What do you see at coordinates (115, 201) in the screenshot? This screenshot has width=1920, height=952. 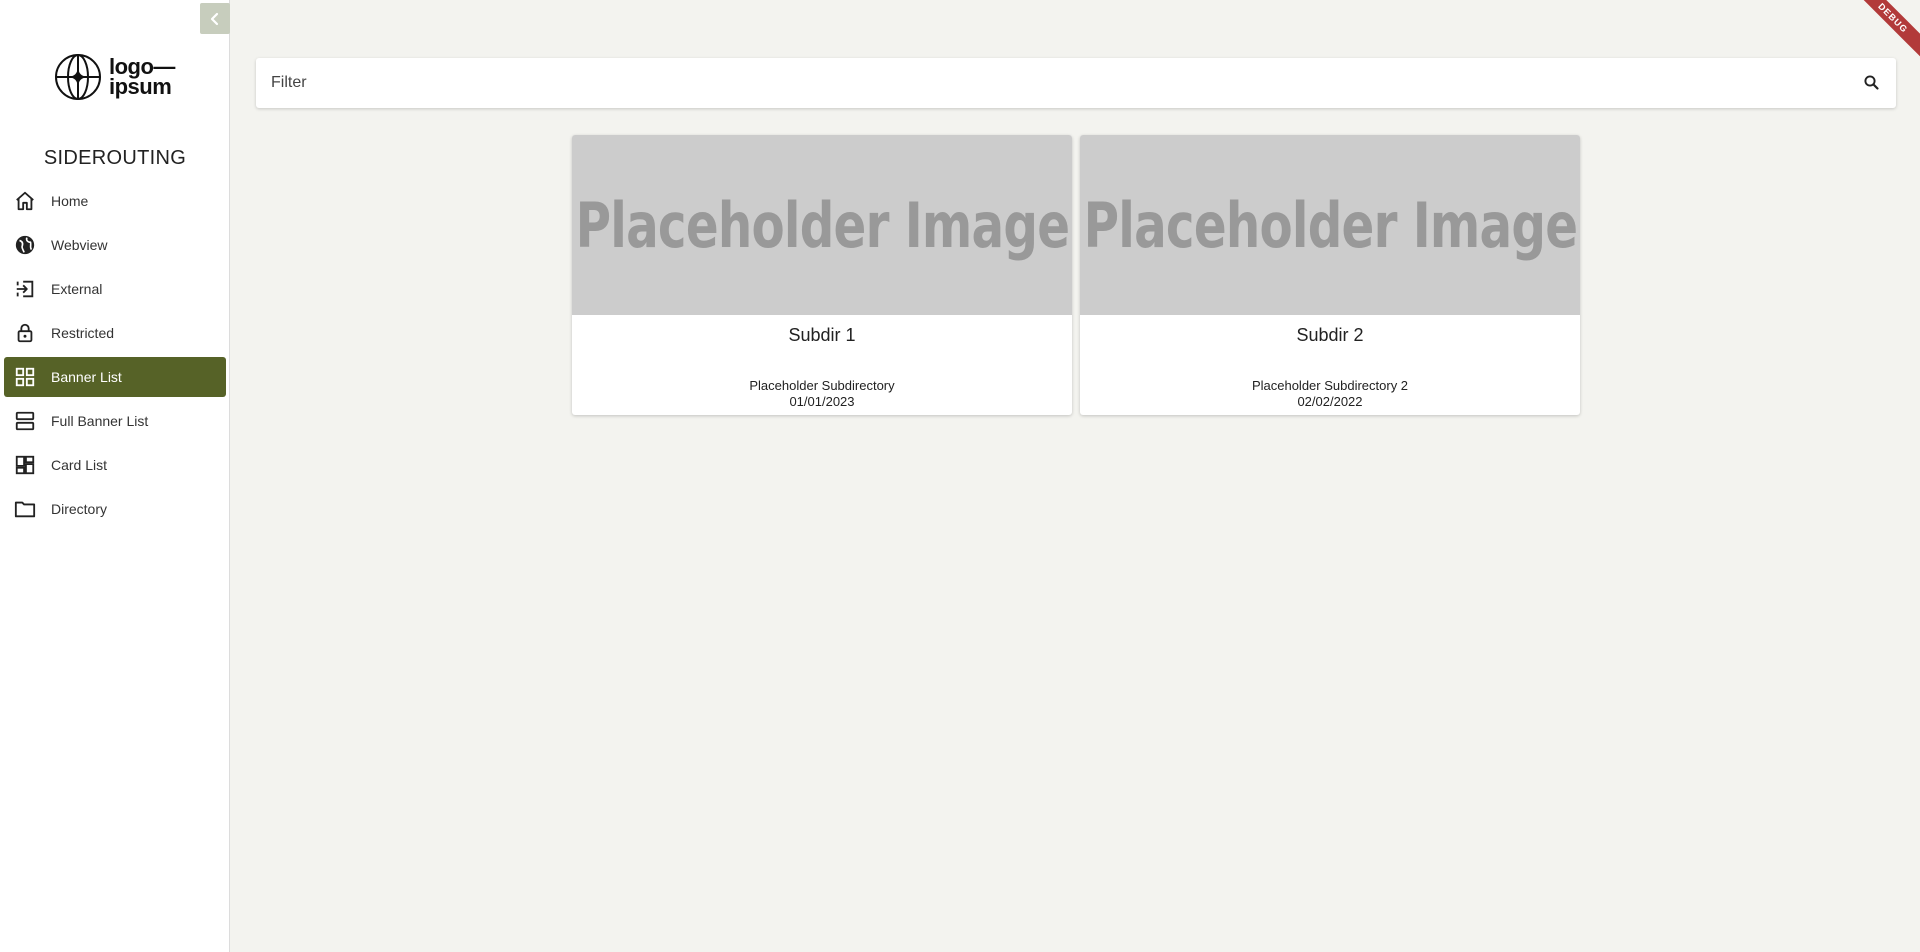 I see `sidebar-item-home: Home` at bounding box center [115, 201].